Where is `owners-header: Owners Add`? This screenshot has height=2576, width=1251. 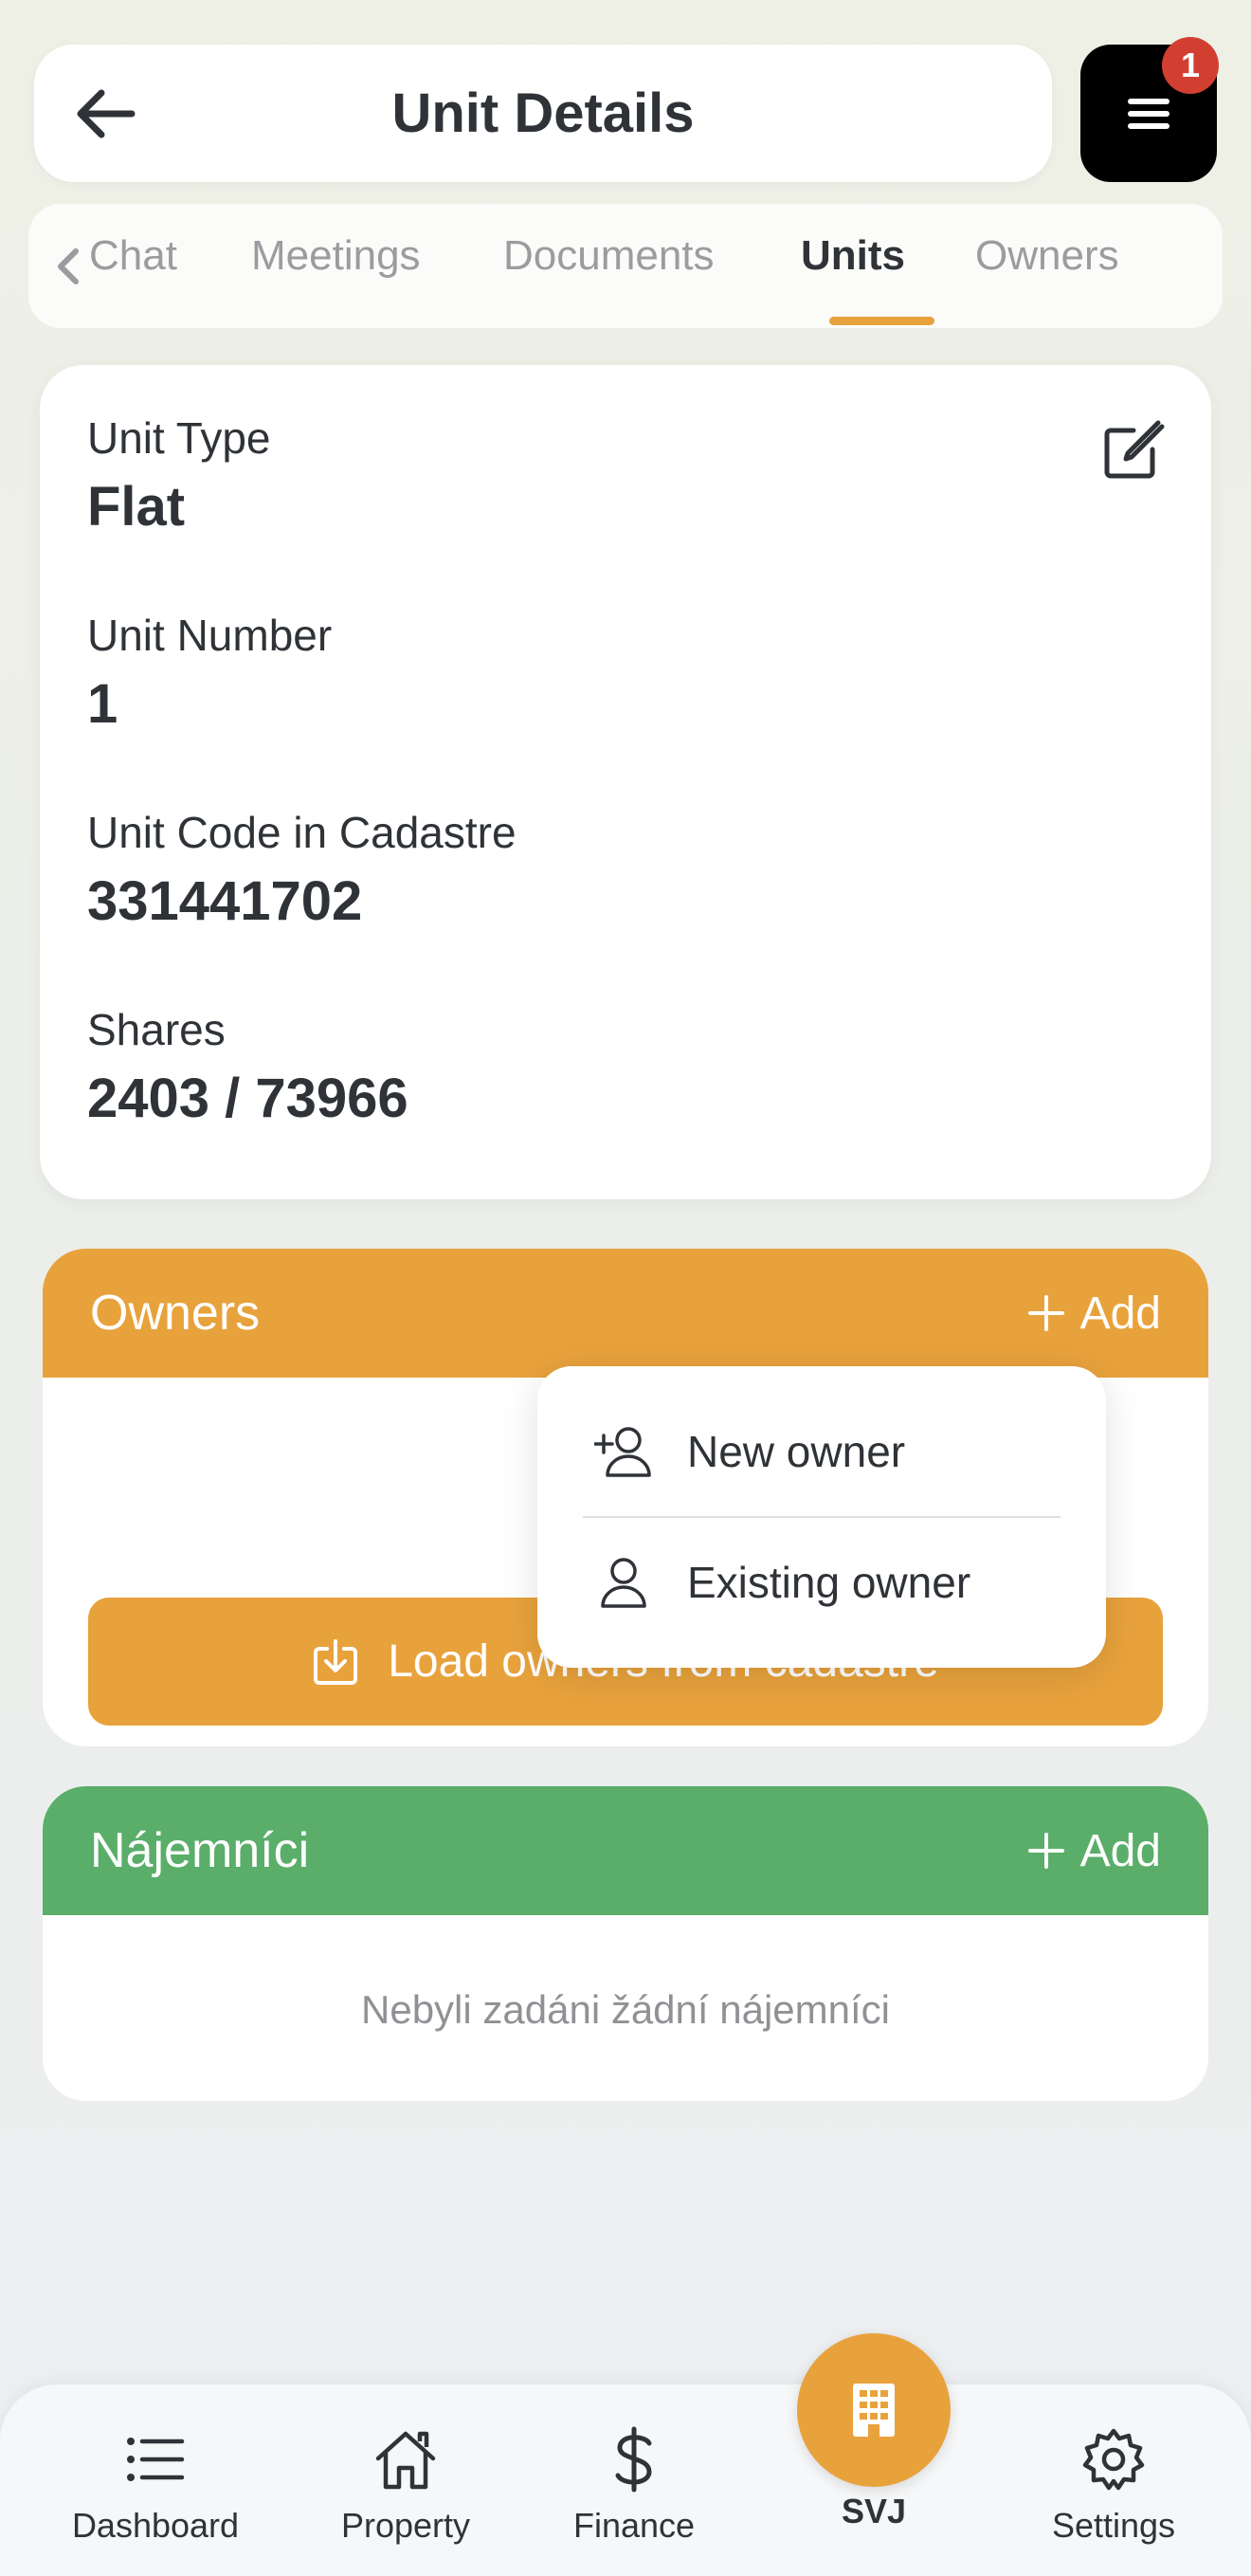
owners-header: Owners Add is located at coordinates (626, 1313).